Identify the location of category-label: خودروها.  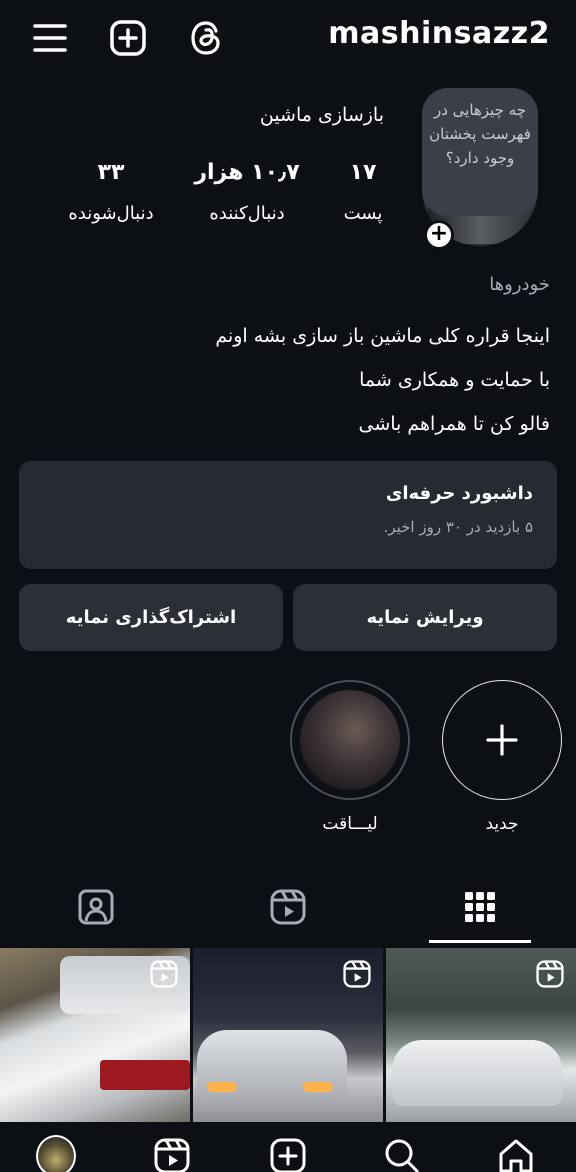
(519, 284).